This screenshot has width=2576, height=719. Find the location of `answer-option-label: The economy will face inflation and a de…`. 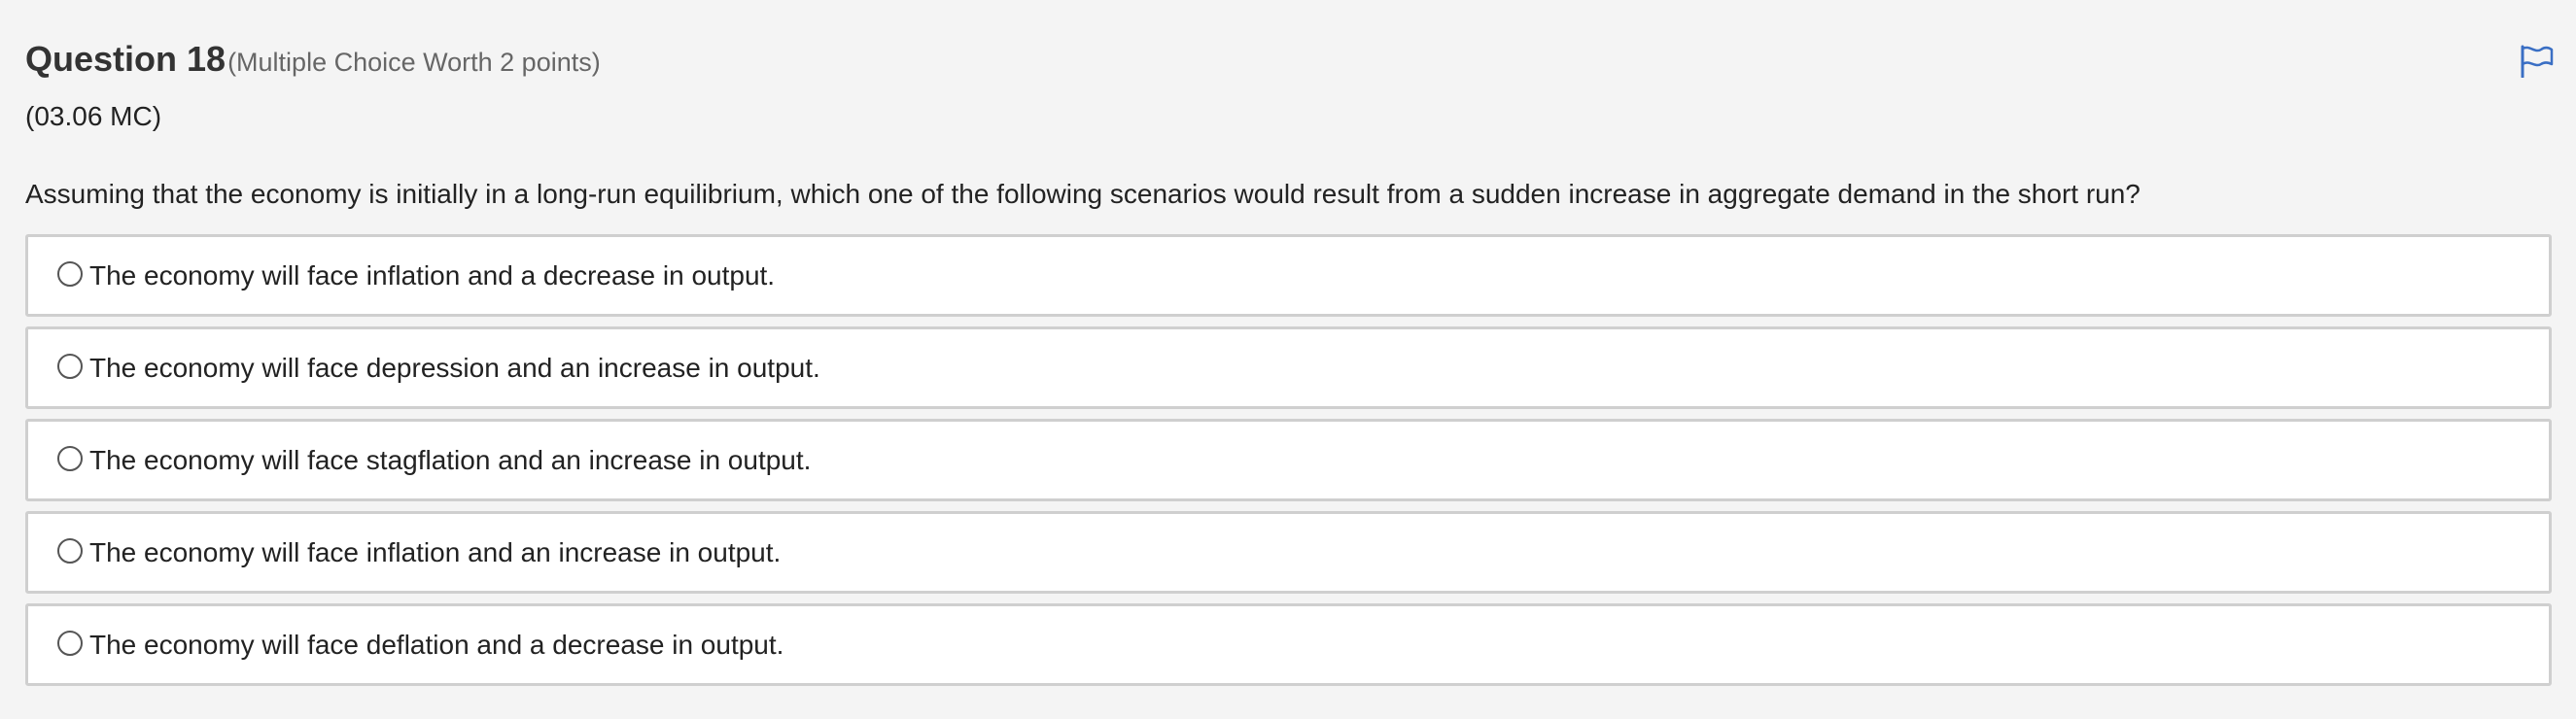

answer-option-label: The economy will face inflation and a de… is located at coordinates (432, 275).